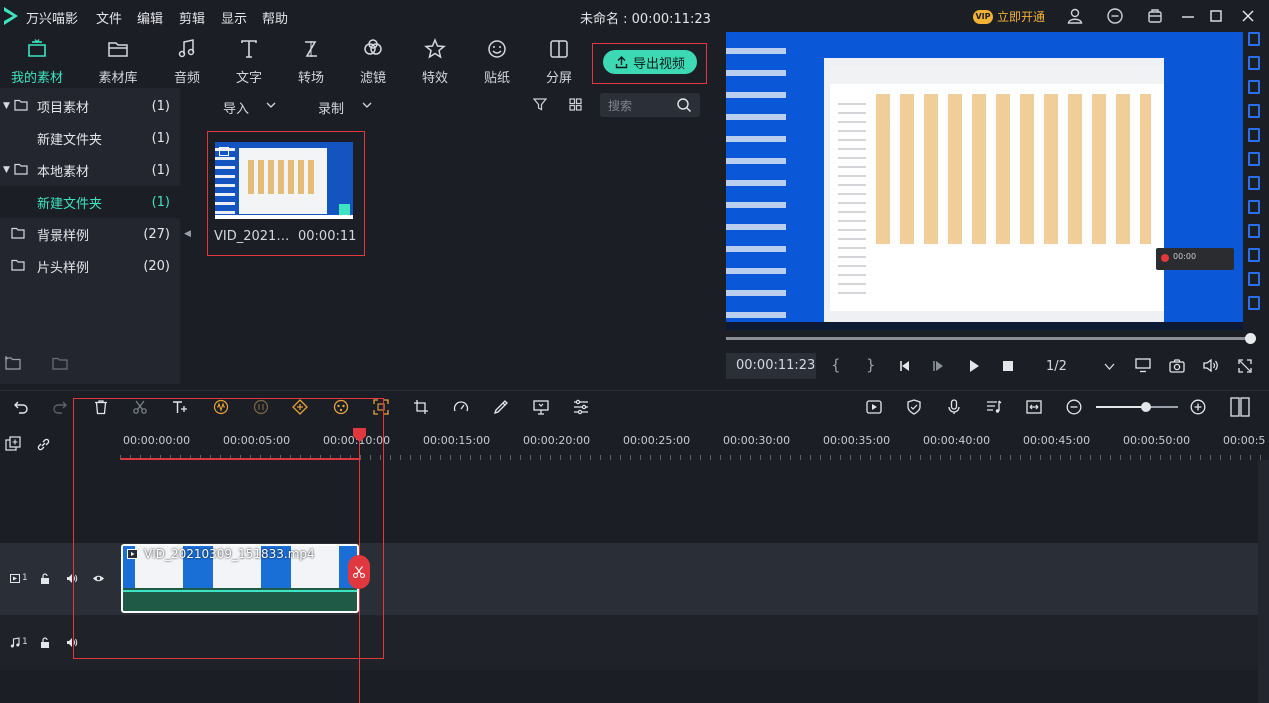  What do you see at coordinates (1146, 407) in the screenshot?
I see `zoom-slider-handle` at bounding box center [1146, 407].